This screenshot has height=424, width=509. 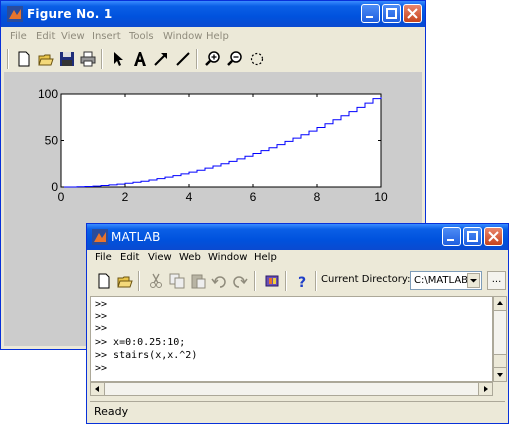 I want to click on figure-toolbar, so click(x=213, y=59).